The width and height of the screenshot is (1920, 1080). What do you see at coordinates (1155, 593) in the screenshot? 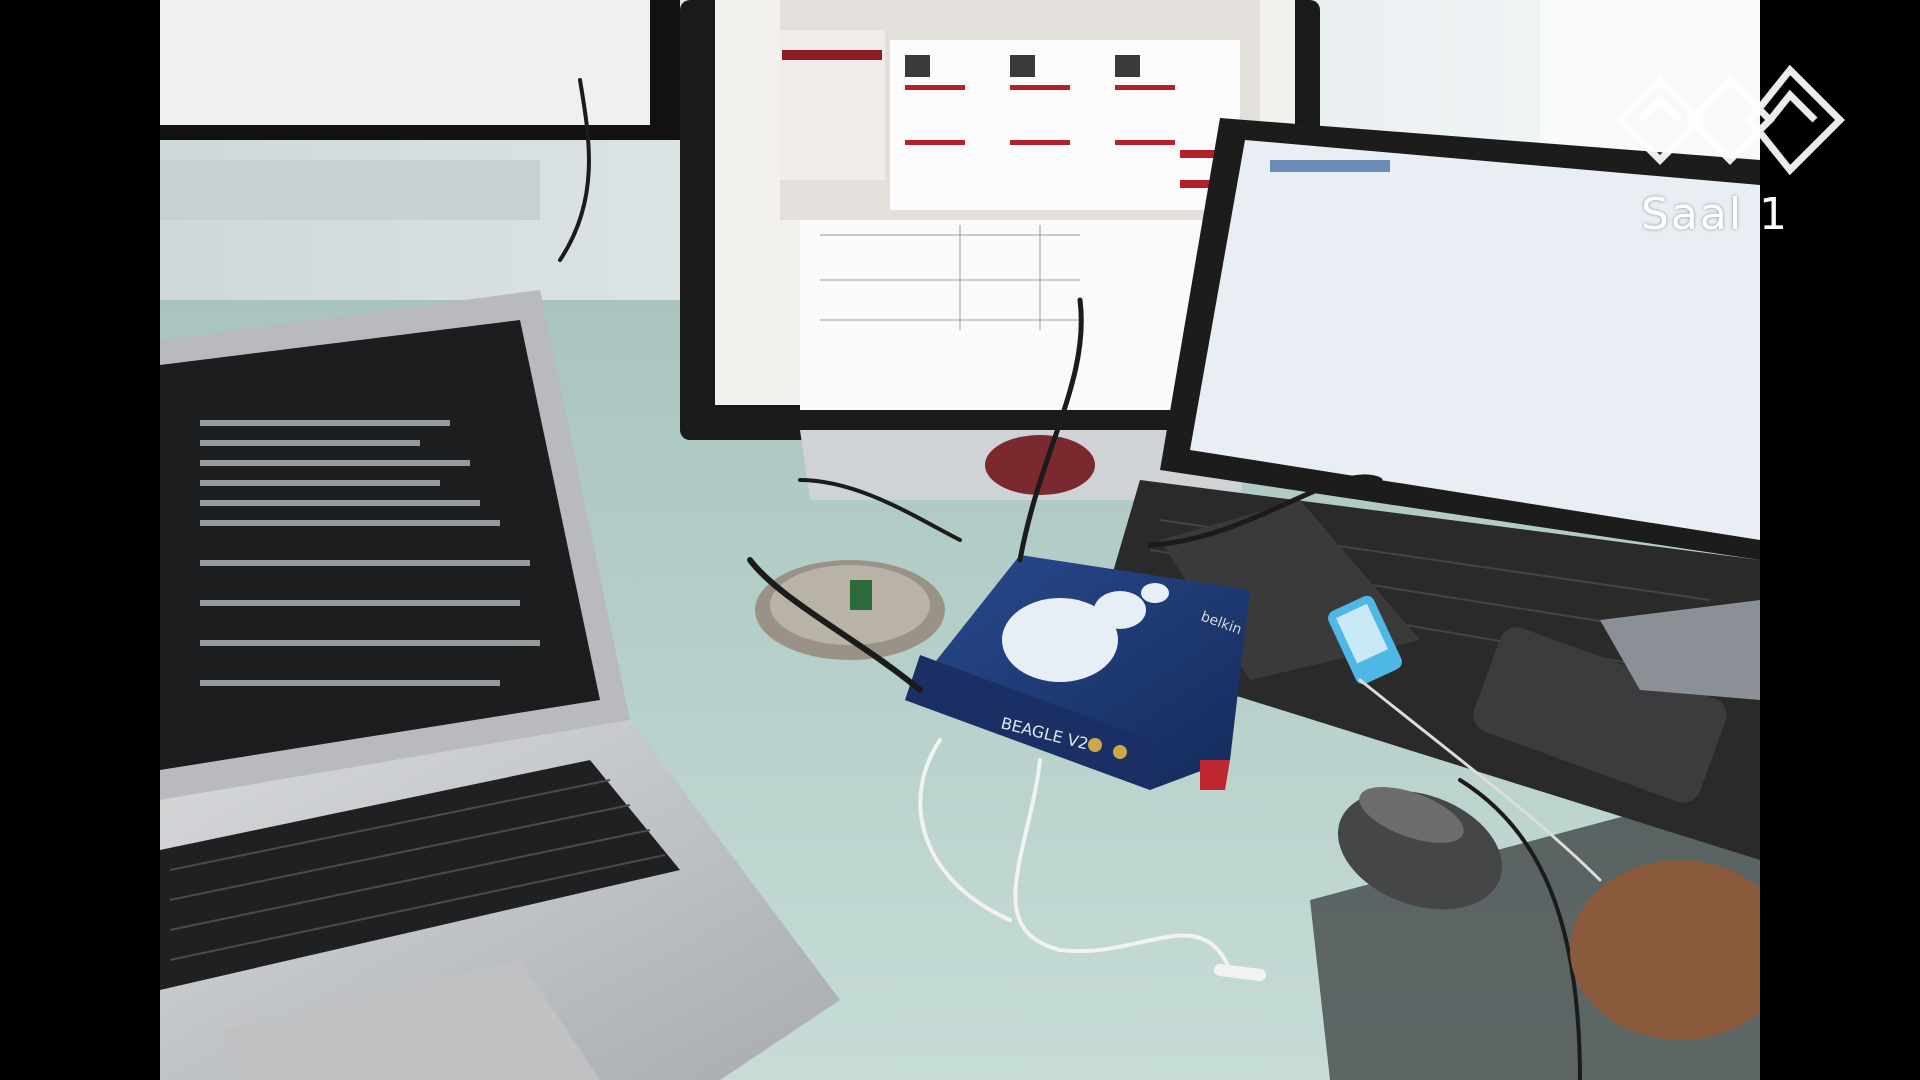
I see `beagle-logo-circle-small` at bounding box center [1155, 593].